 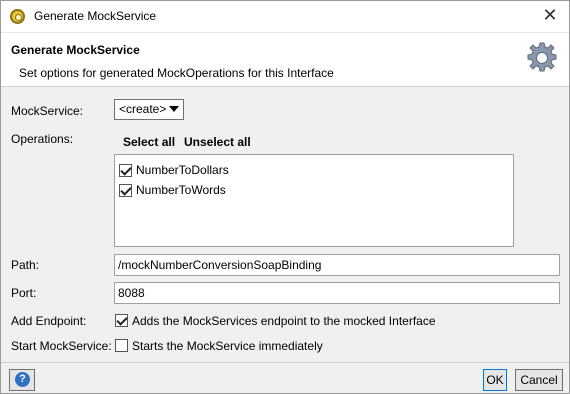 I want to click on select-all-button: Select all, so click(x=149, y=142).